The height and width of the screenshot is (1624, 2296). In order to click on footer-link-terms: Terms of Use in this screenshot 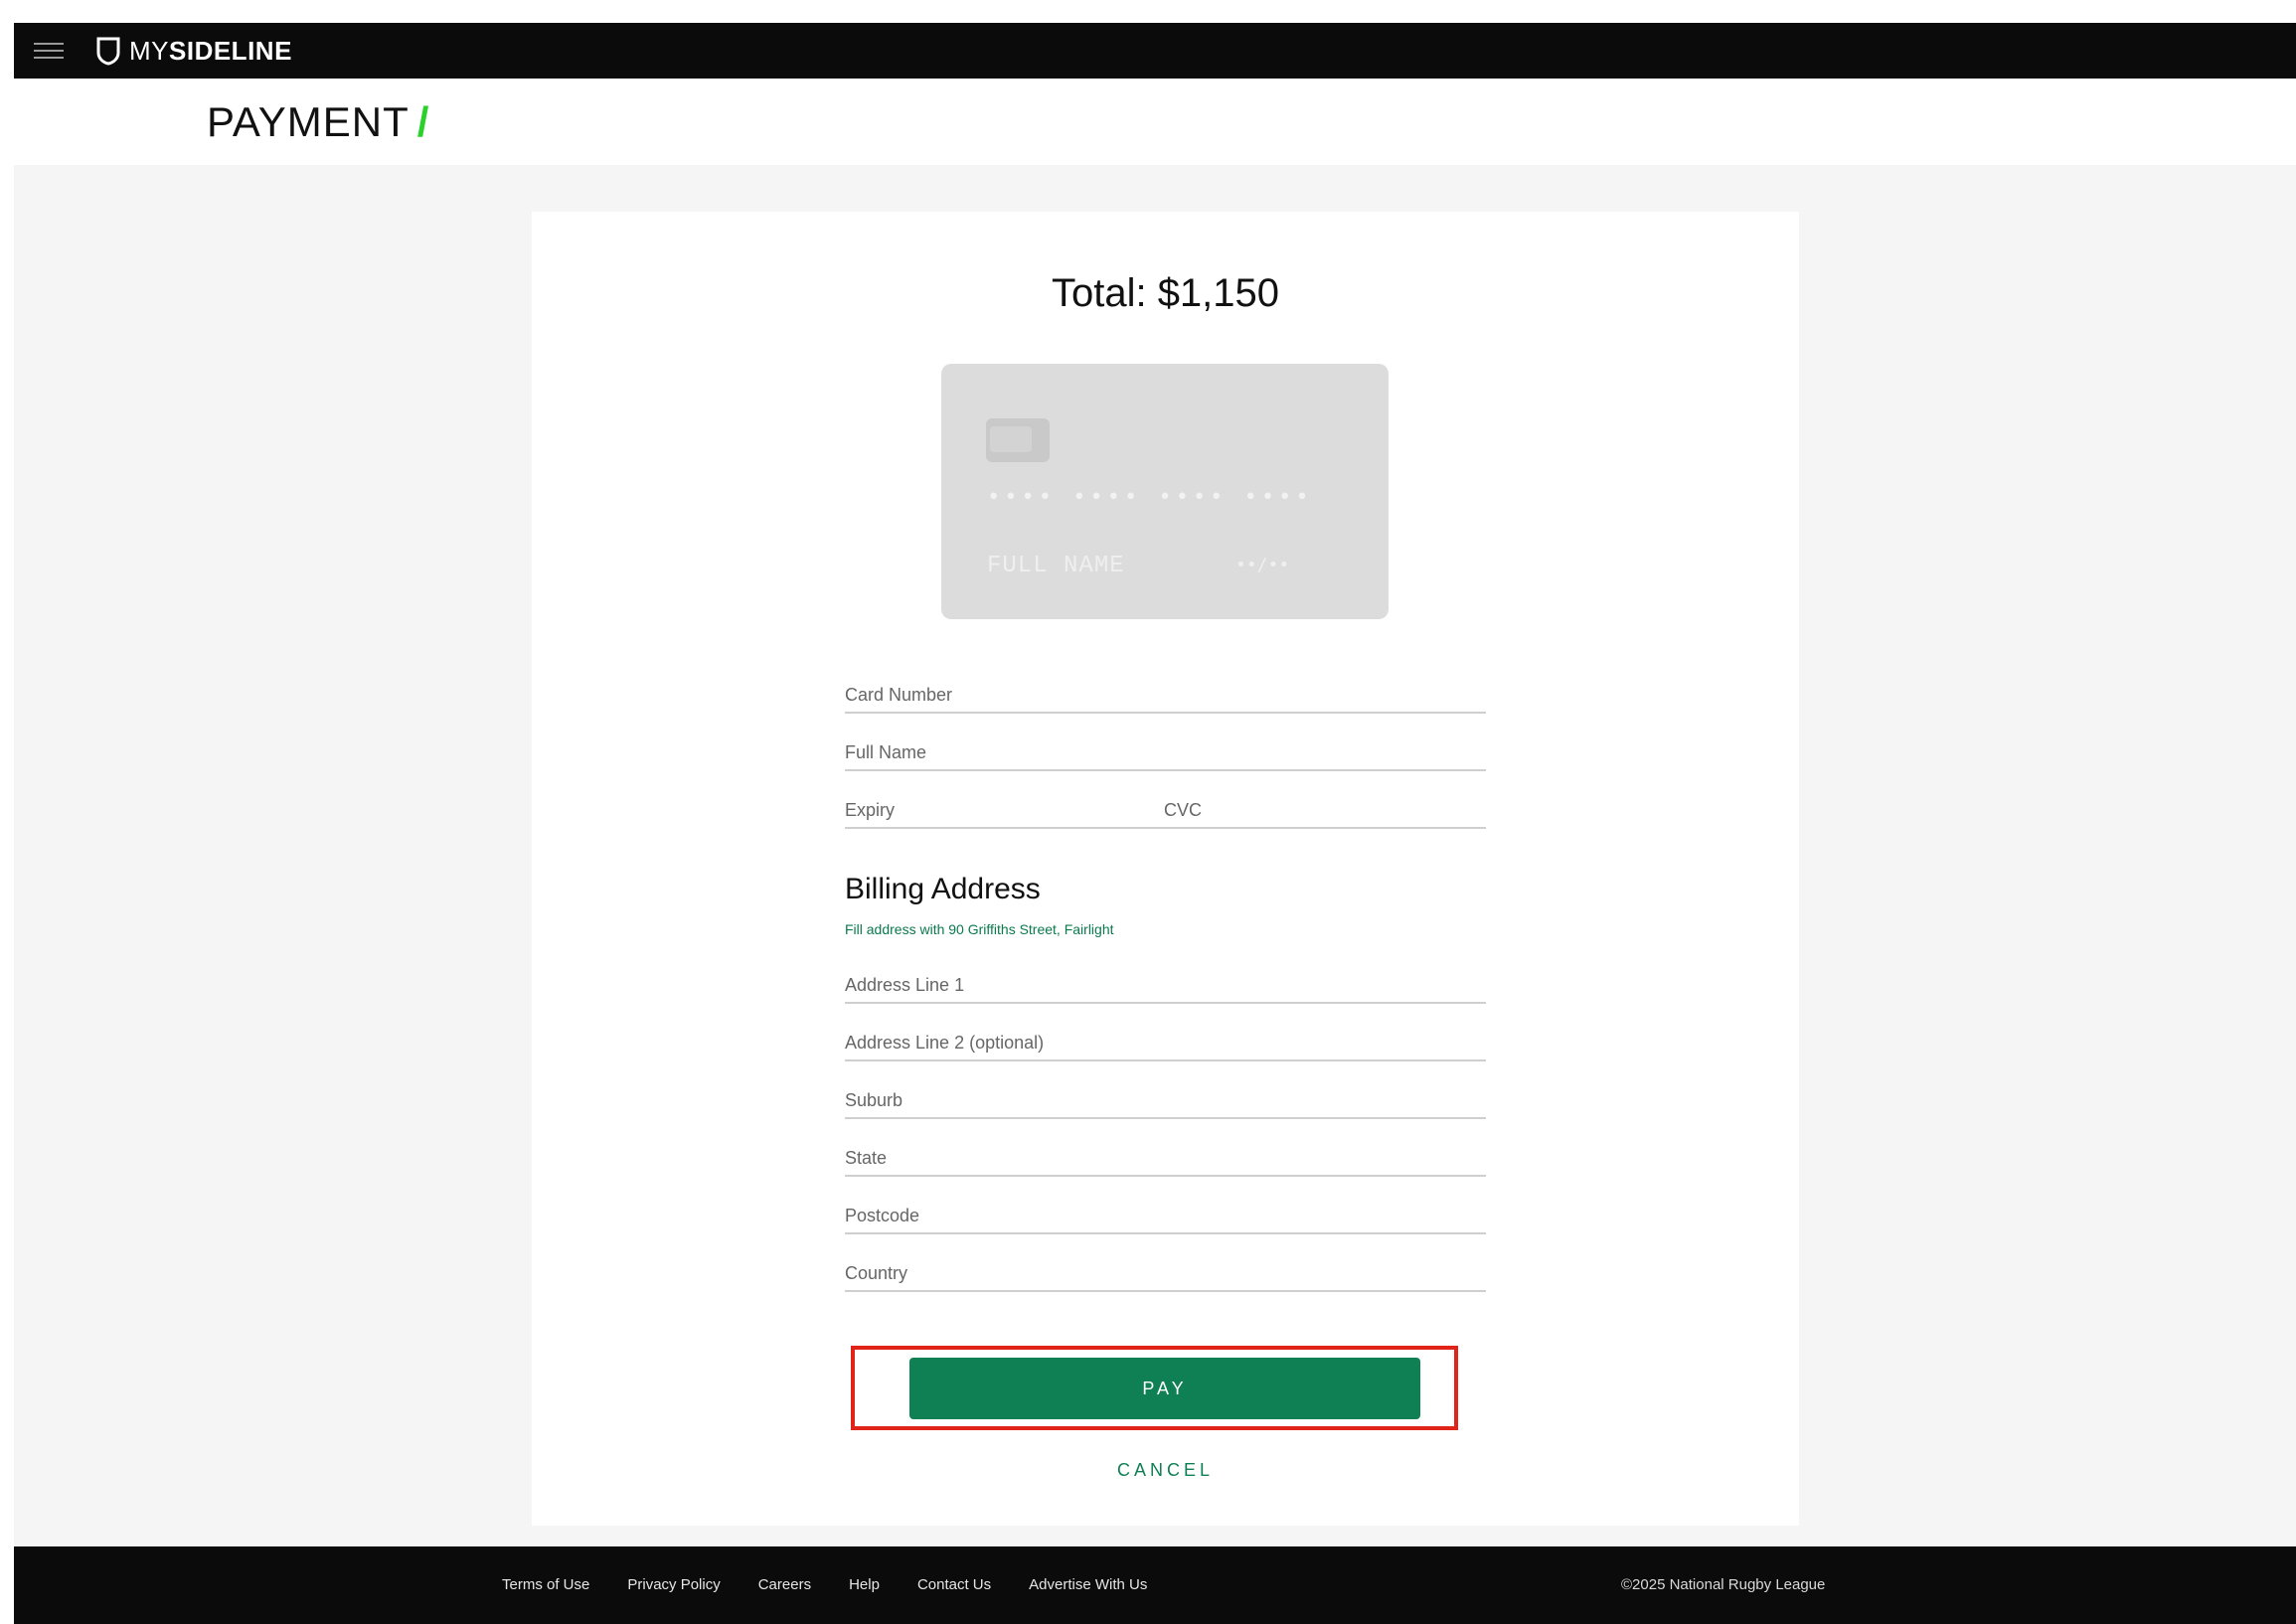, I will do `click(545, 1584)`.